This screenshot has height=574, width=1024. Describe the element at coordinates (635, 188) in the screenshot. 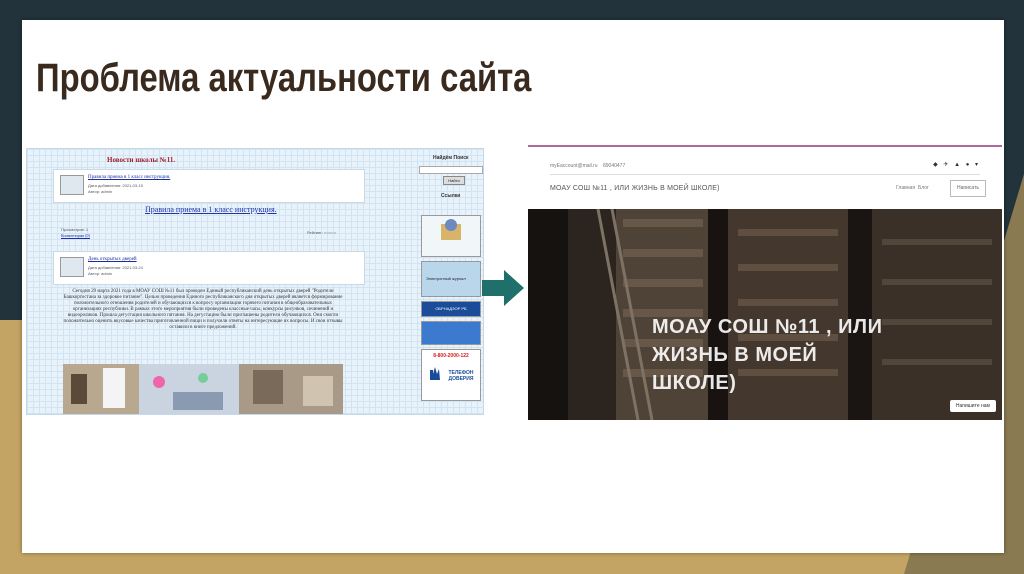

I see `new-site-brand: МОАУ СОШ №11 , ИЛИ ЖИЗНЬ В МОЕЙ ШКОЛЕ)` at that location.